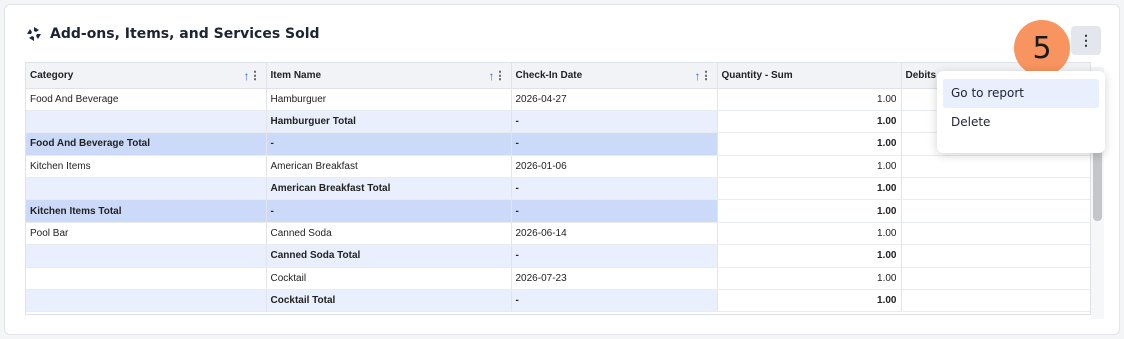 Image resolution: width=1124 pixels, height=339 pixels. I want to click on table-row: American Breakfast Total-1.0015, so click(558, 189).